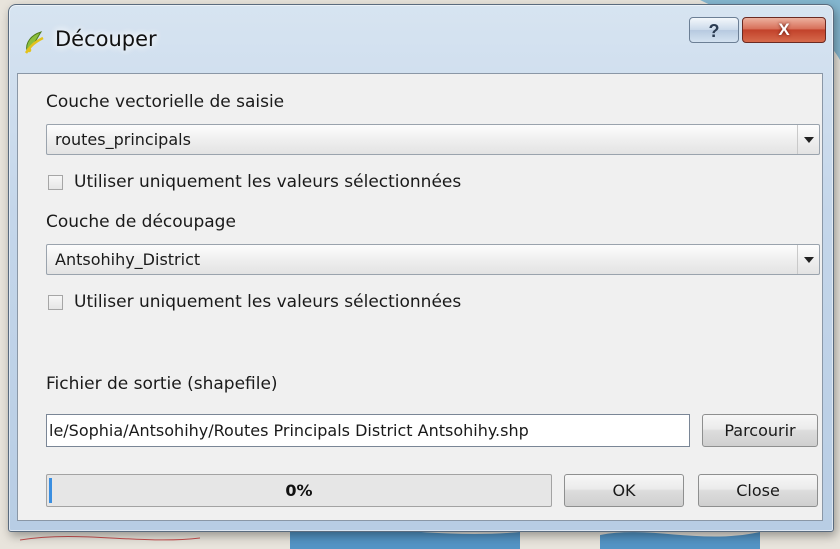  Describe the element at coordinates (433, 259) in the screenshot. I see `clip-layer-select: Antsohihy_District` at that location.